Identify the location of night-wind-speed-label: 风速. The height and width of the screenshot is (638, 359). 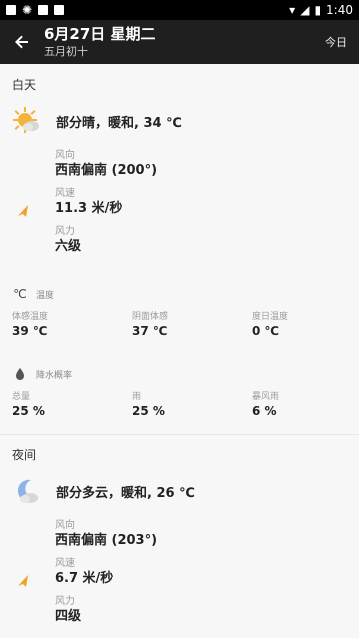
(65, 563).